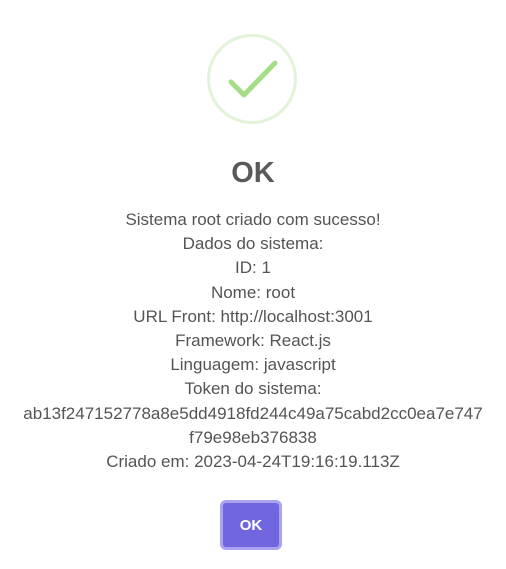 The image size is (506, 569). What do you see at coordinates (253, 173) in the screenshot?
I see `dialog-title: OK` at bounding box center [253, 173].